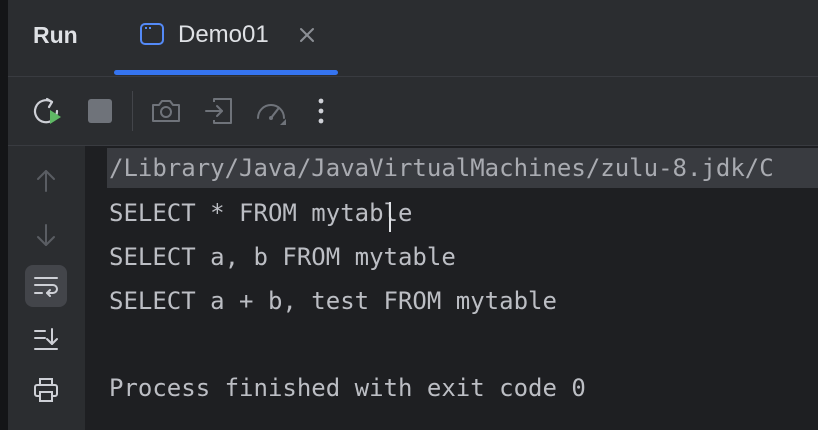 The image size is (818, 430). I want to click on arrow-down-icon, so click(46, 235).